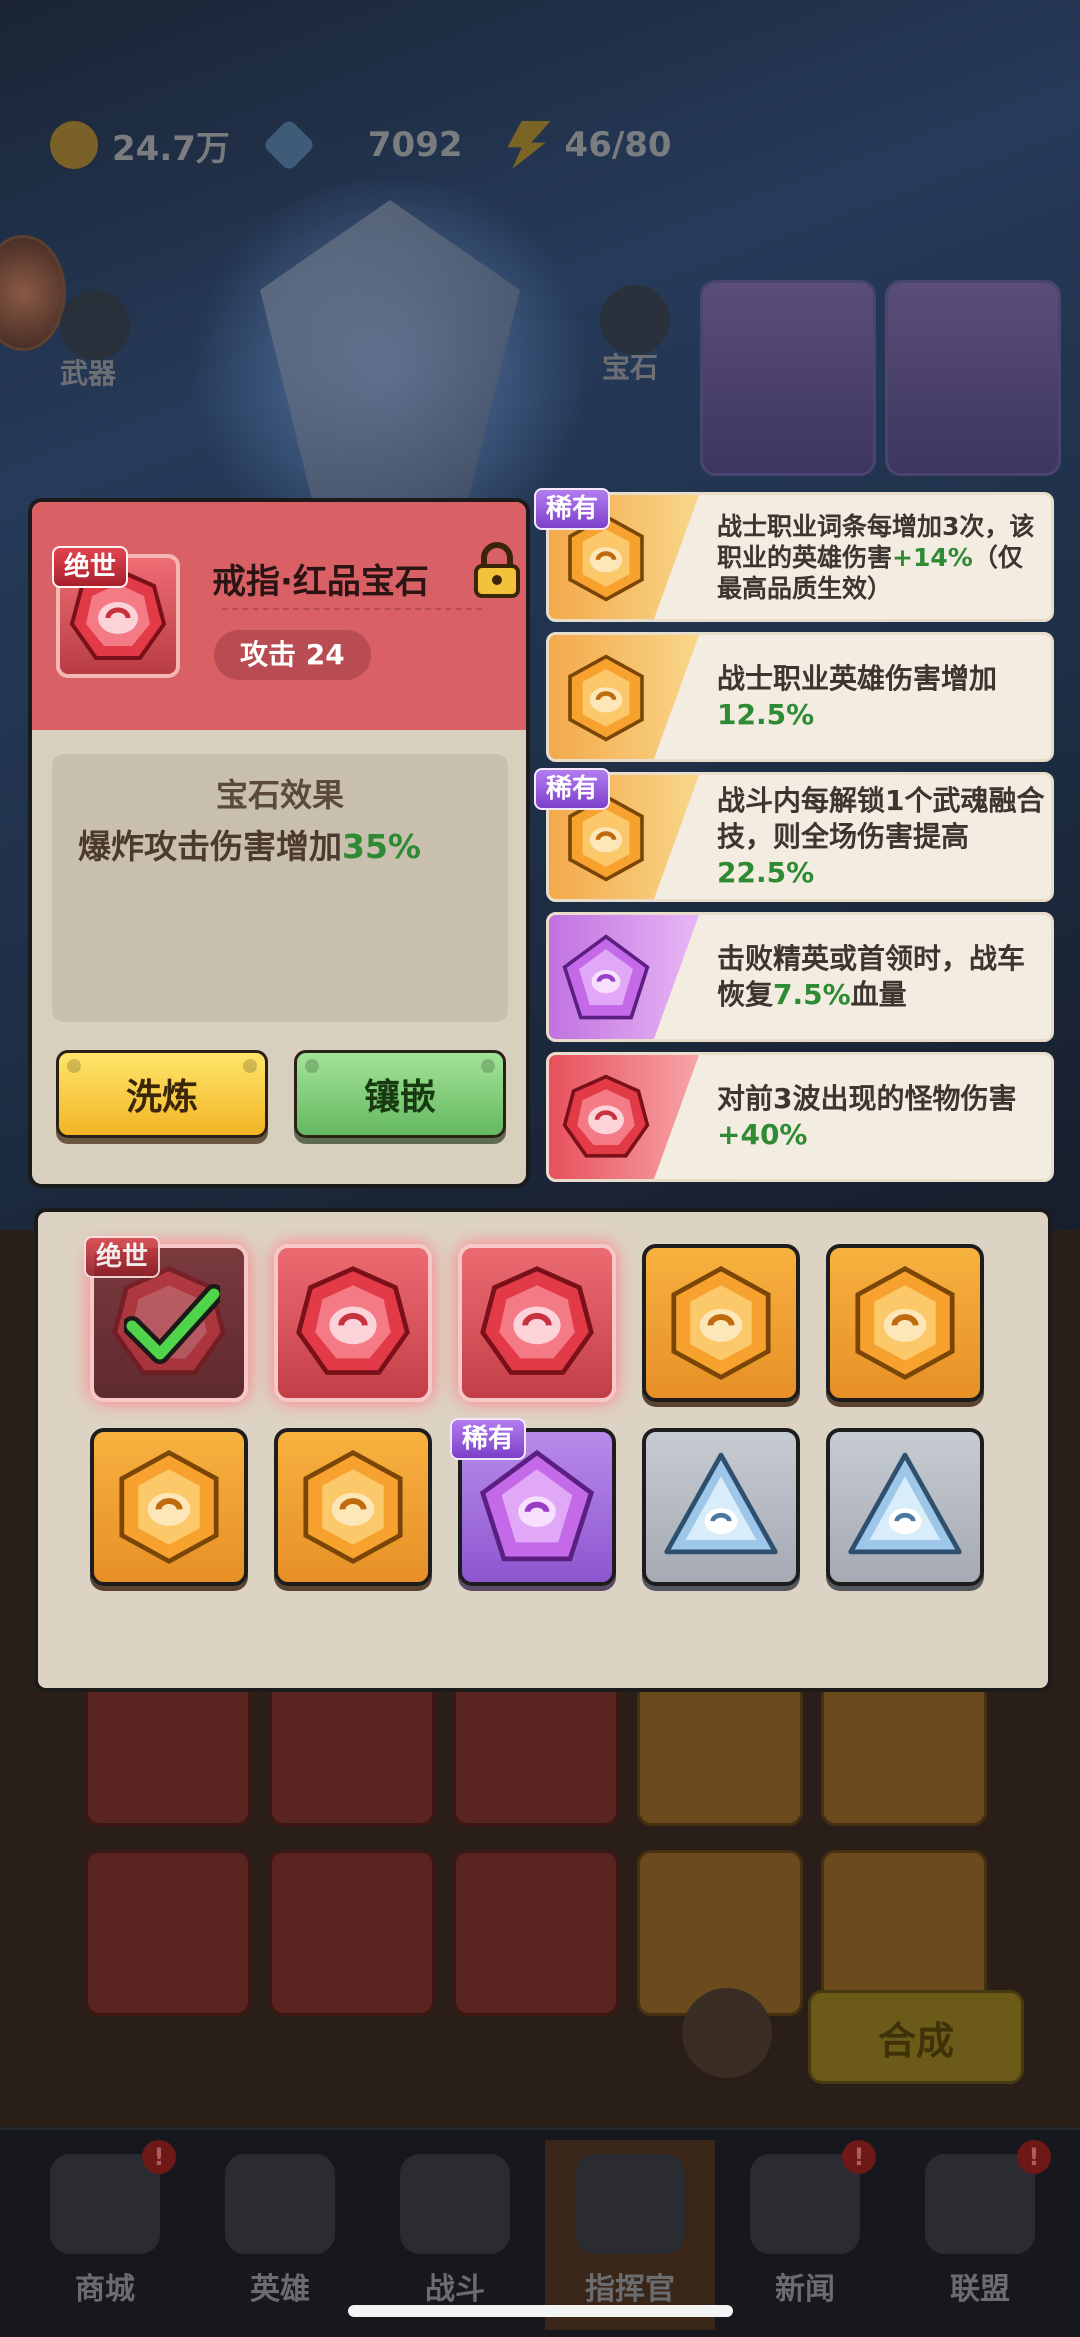  I want to click on nav-alliance-label: 联盟, so click(980, 2289).